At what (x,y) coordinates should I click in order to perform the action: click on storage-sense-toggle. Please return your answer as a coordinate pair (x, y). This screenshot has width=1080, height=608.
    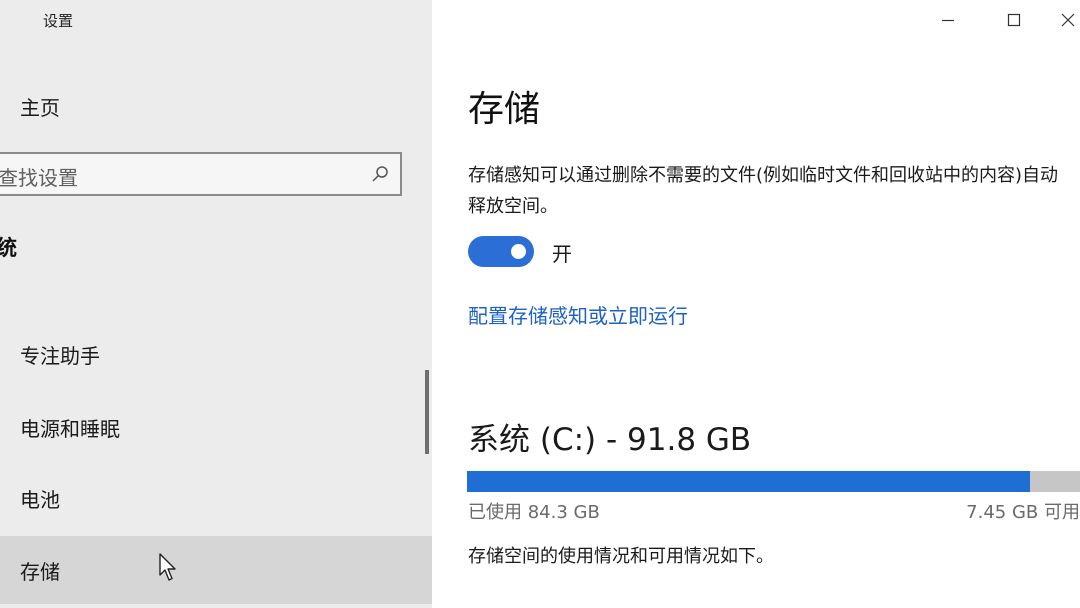
    Looking at the image, I should click on (501, 251).